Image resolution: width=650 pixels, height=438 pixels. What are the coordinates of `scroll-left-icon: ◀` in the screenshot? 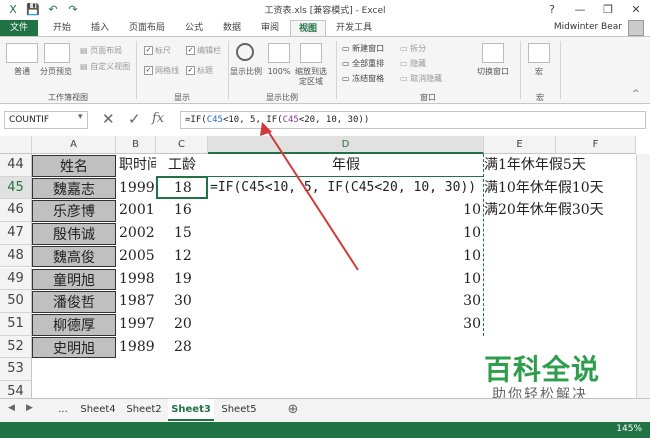 It's located at (11, 408).